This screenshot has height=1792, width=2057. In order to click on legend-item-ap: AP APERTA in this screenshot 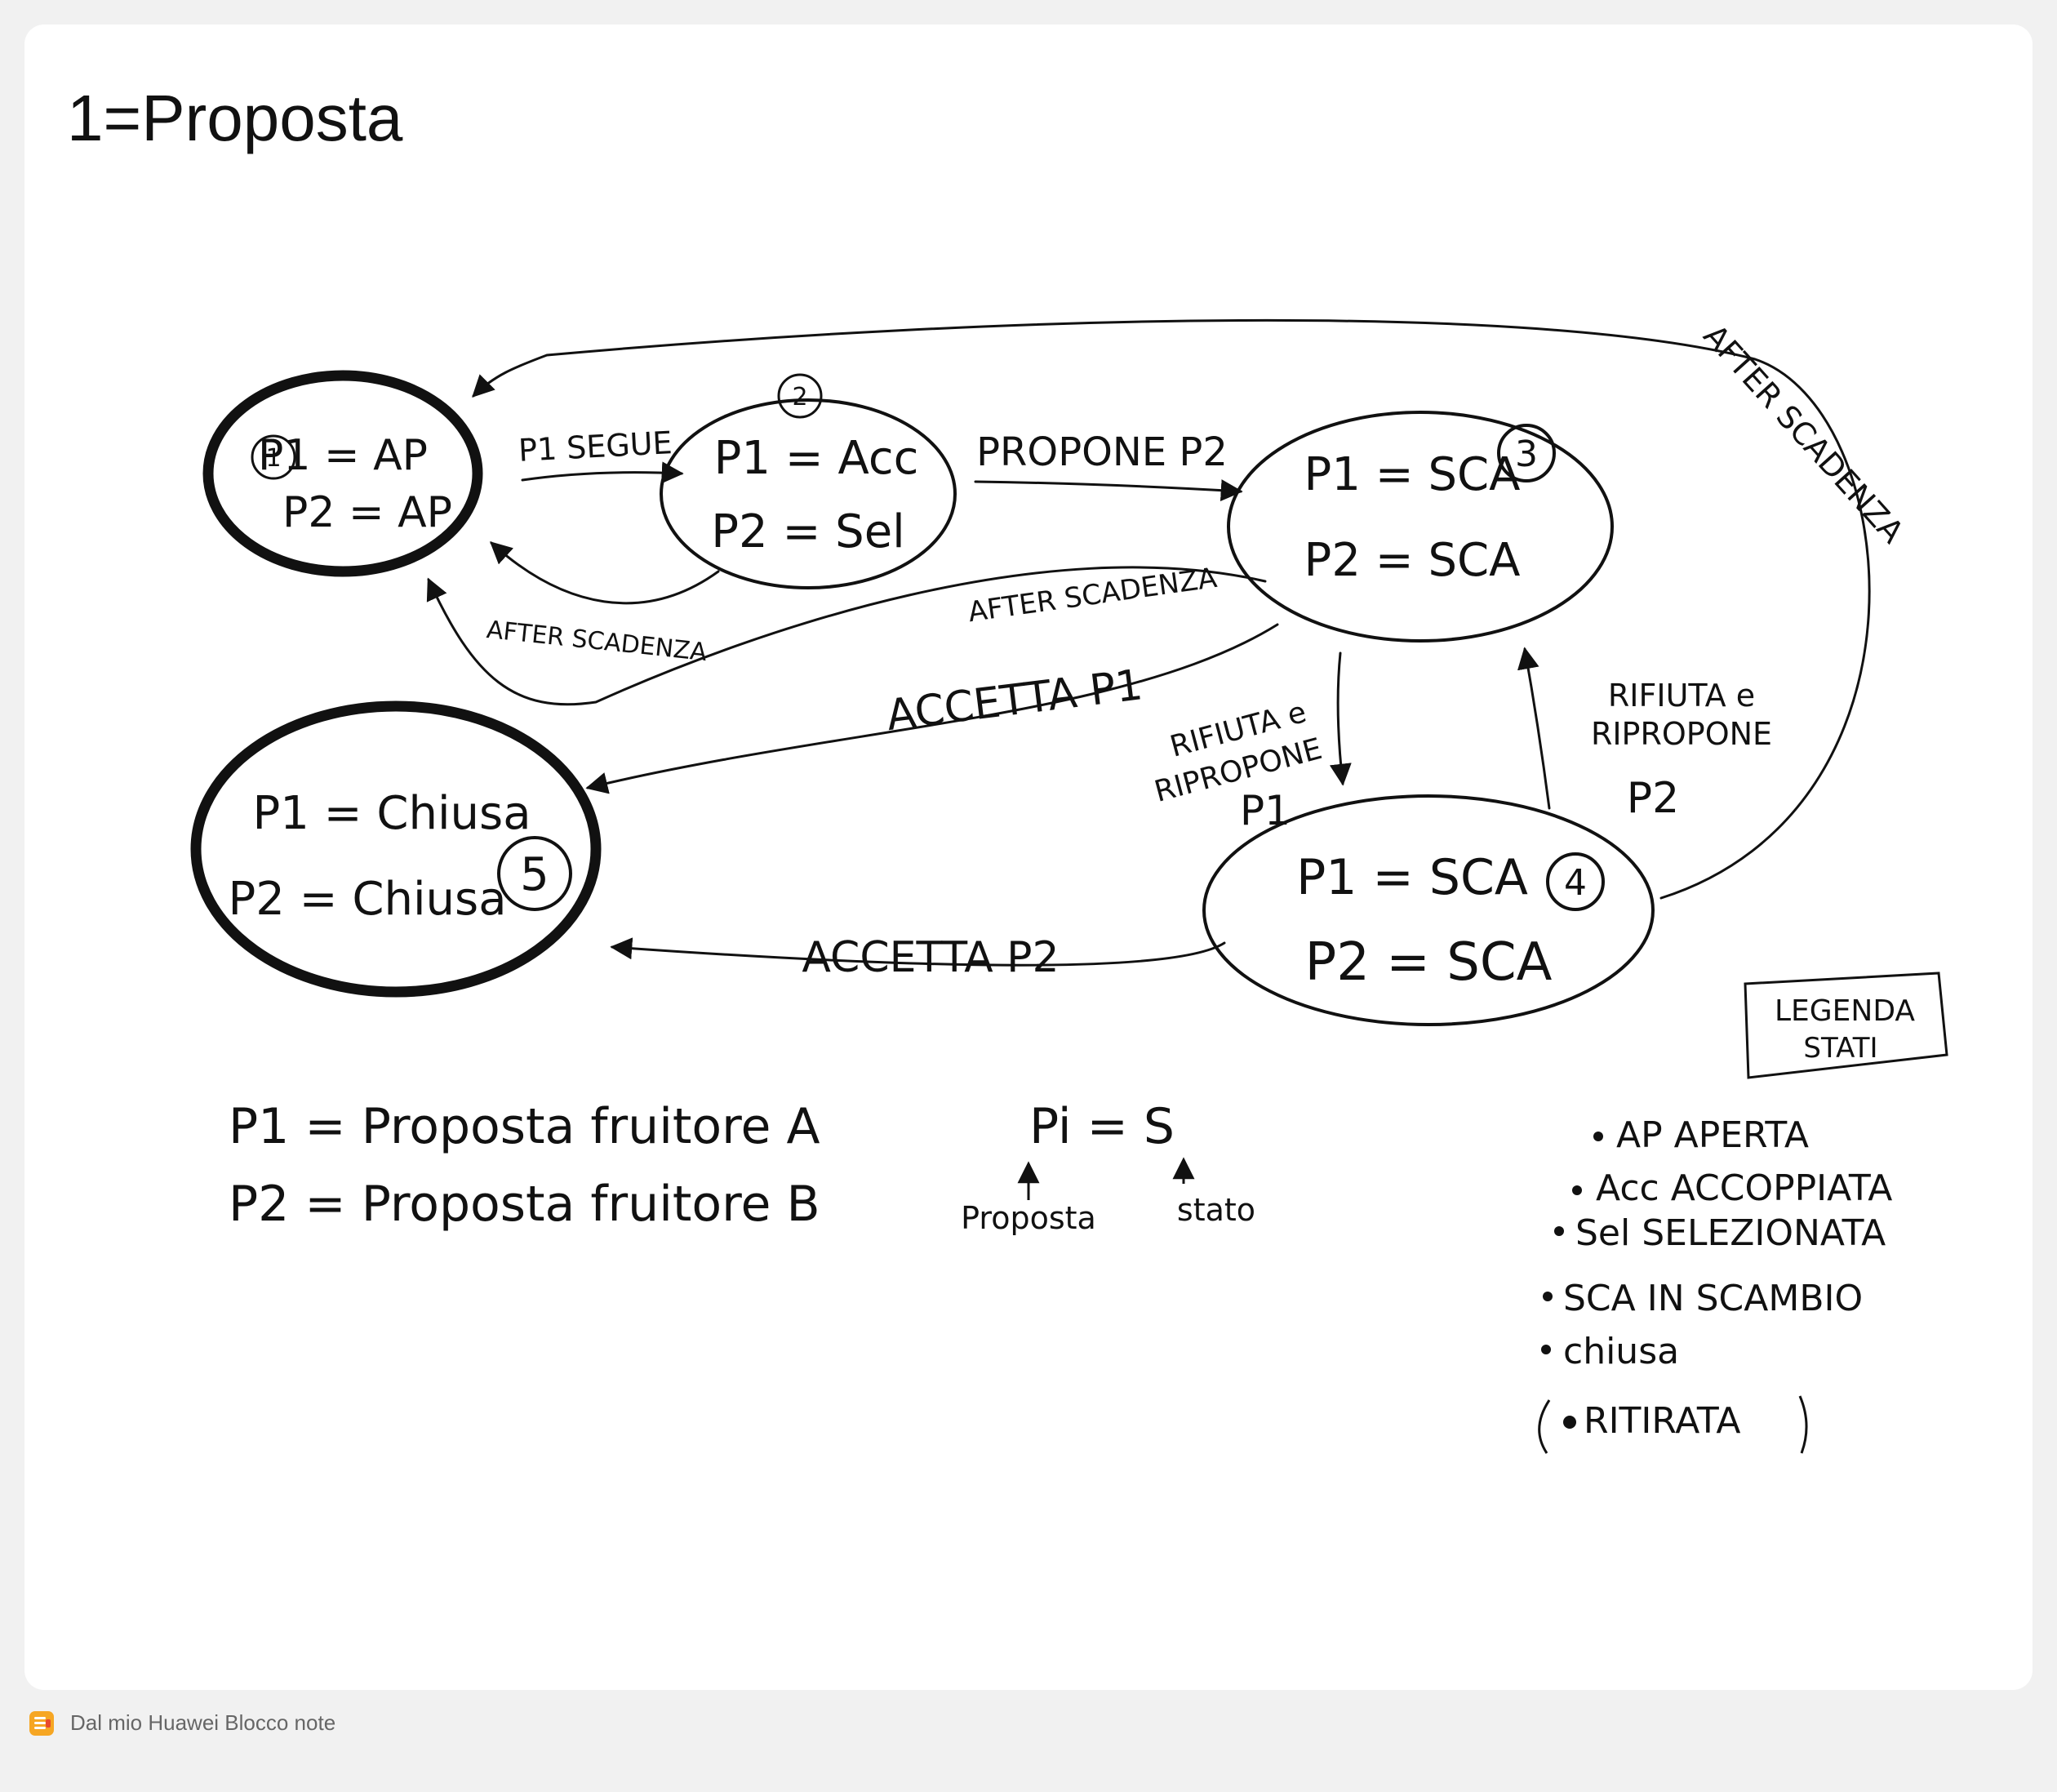, I will do `click(1712, 1135)`.